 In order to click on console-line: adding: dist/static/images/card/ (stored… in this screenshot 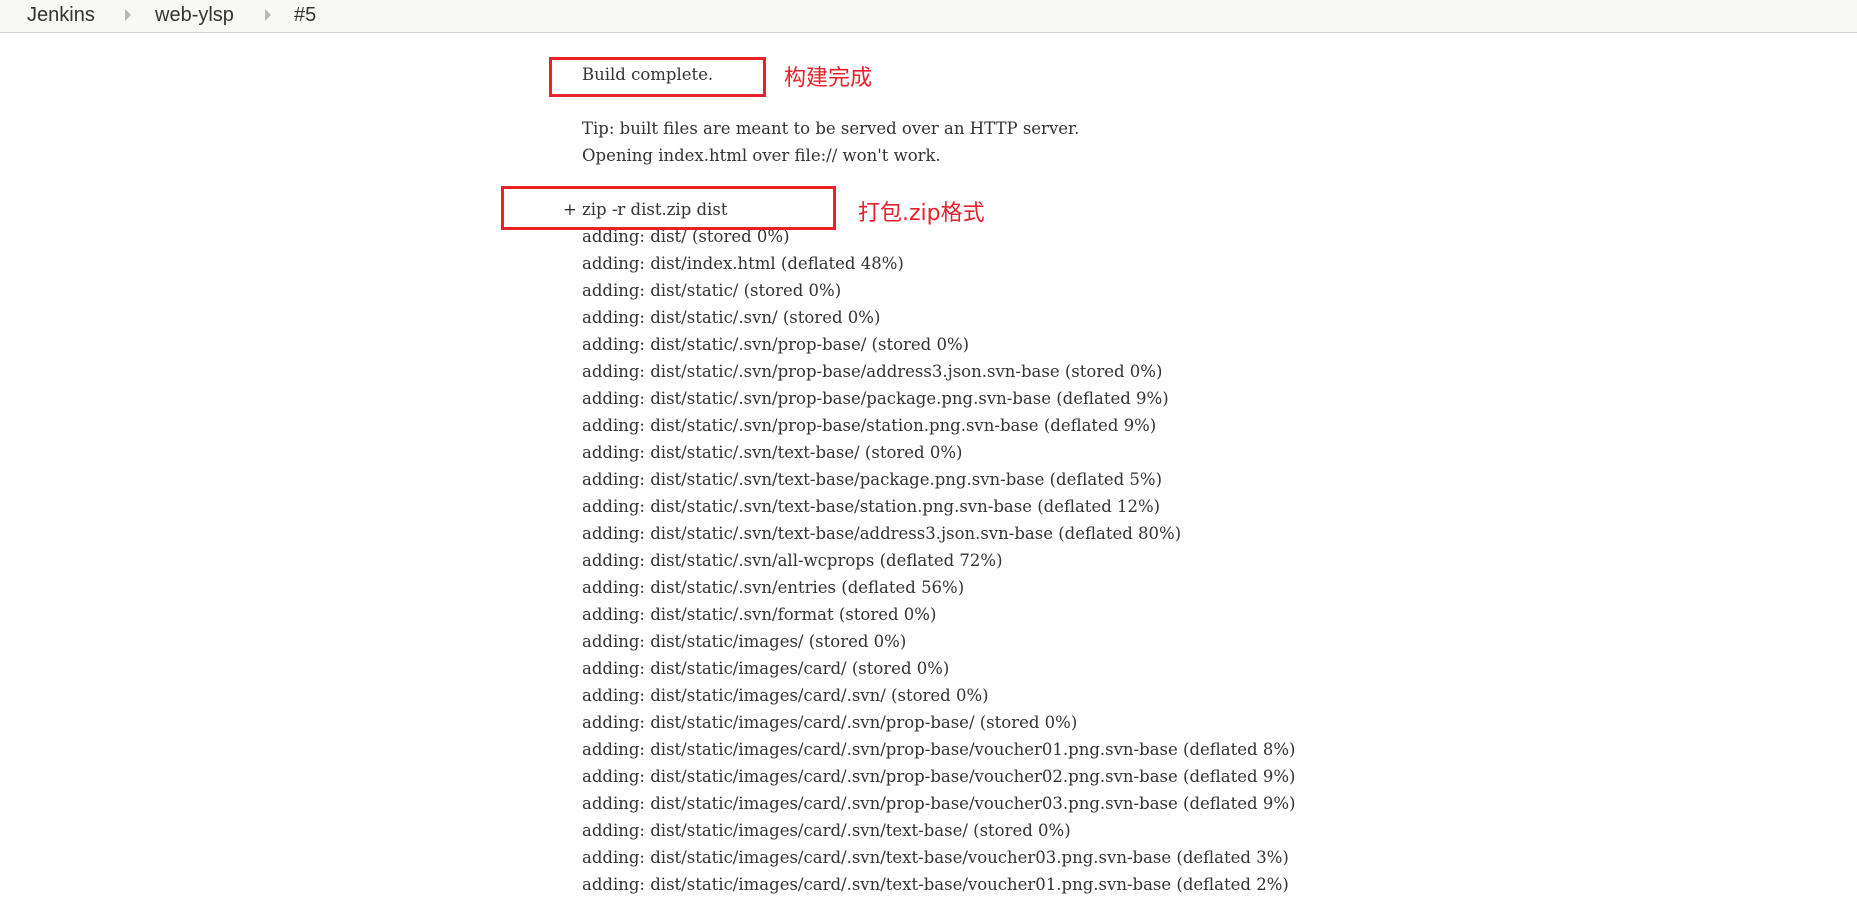, I will do `click(766, 668)`.